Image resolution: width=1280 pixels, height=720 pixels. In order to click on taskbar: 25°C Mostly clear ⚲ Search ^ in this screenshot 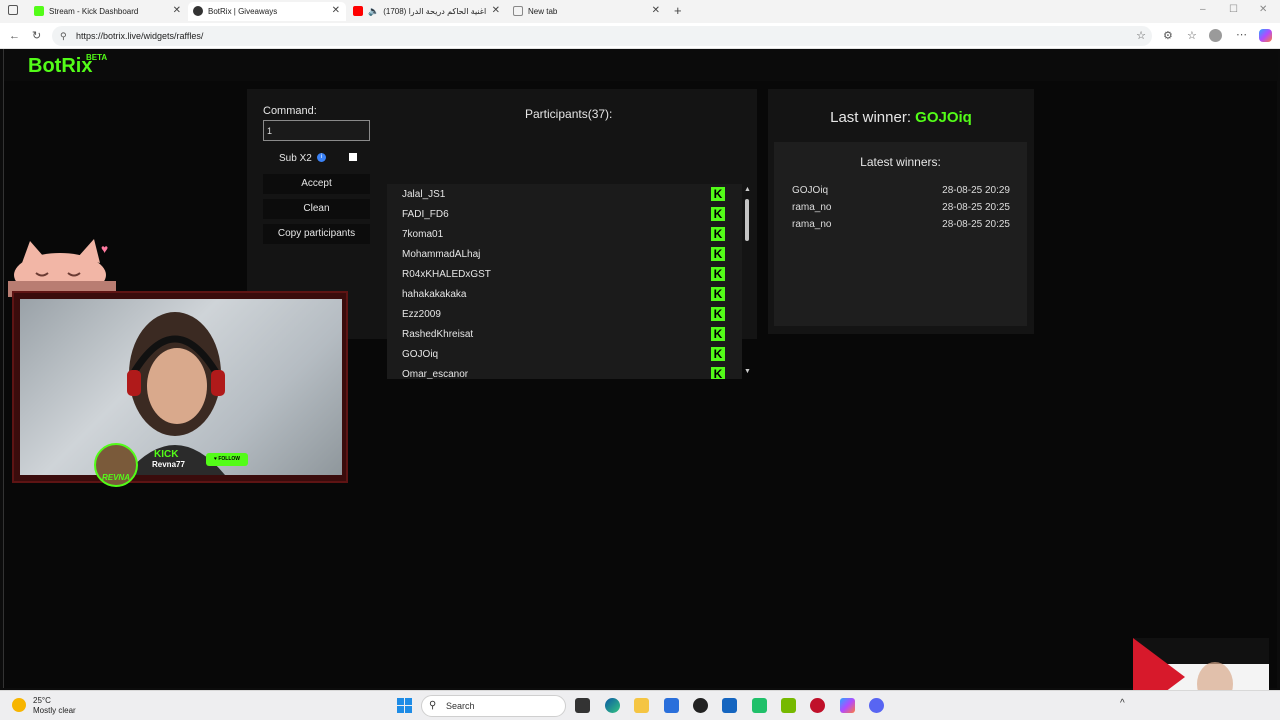, I will do `click(640, 705)`.